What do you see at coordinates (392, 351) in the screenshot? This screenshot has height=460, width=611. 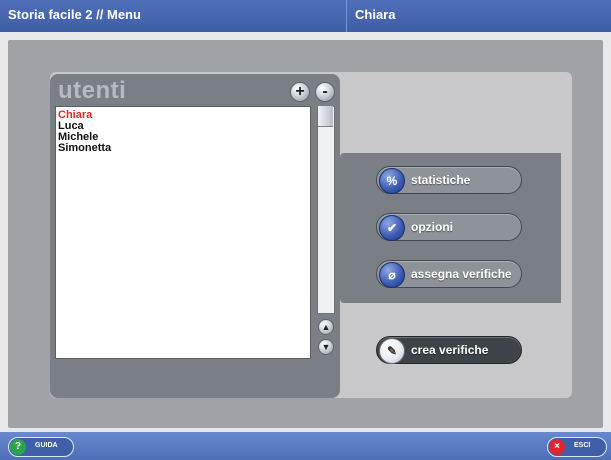 I see `pencil-icon: ✎` at bounding box center [392, 351].